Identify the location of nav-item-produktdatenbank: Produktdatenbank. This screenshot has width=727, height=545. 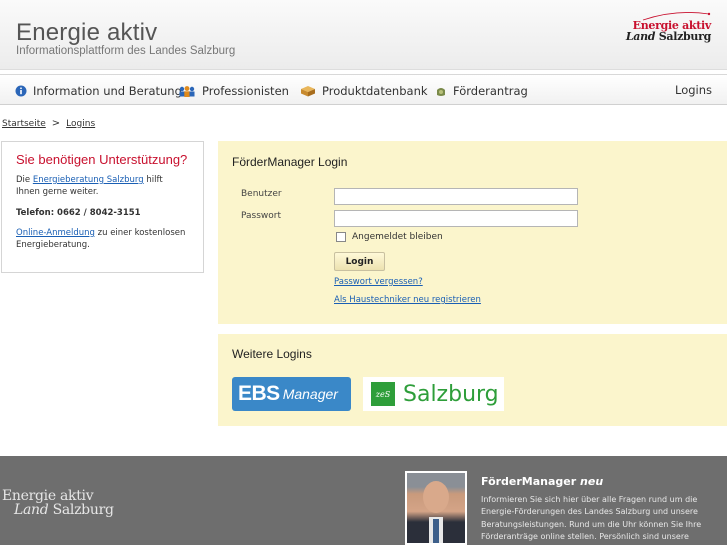
(364, 90).